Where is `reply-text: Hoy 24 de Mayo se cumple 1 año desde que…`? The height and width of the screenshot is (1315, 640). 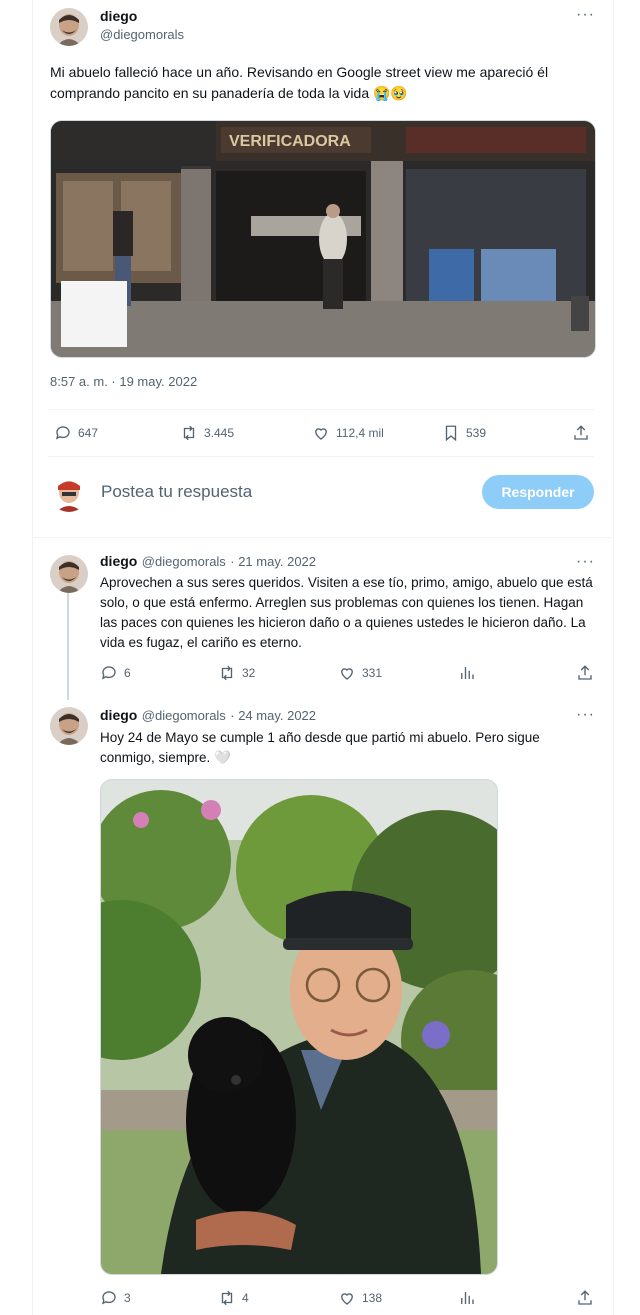
reply-text: Hoy 24 de Mayo se cumple 1 año desde que… is located at coordinates (320, 747).